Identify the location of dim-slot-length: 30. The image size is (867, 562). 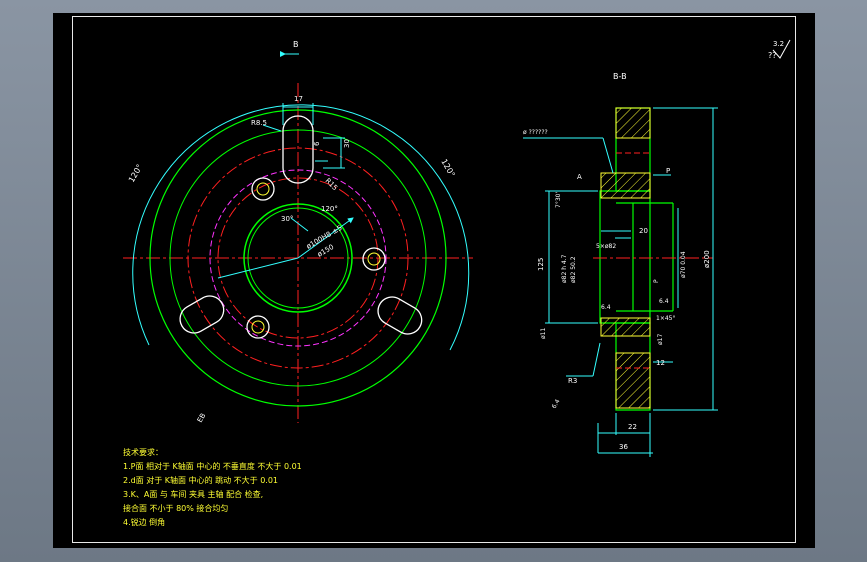
(347, 143).